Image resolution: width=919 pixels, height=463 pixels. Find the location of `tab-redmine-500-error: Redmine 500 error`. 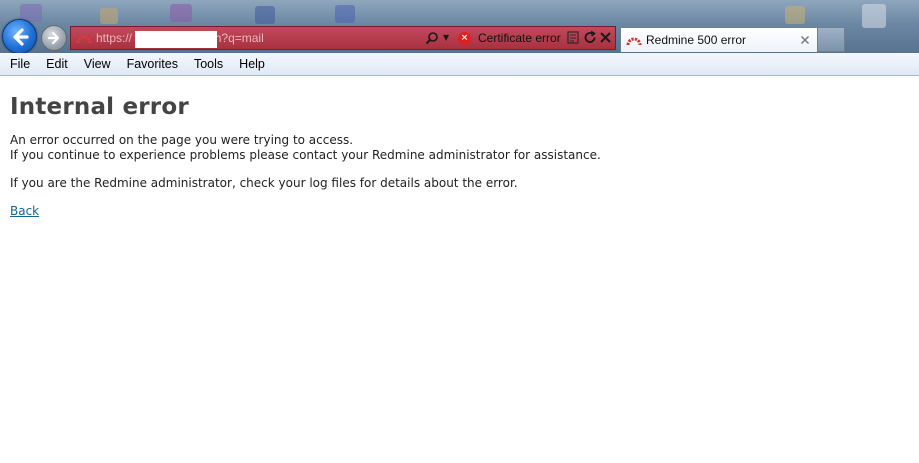

tab-redmine-500-error: Redmine 500 error is located at coordinates (719, 39).